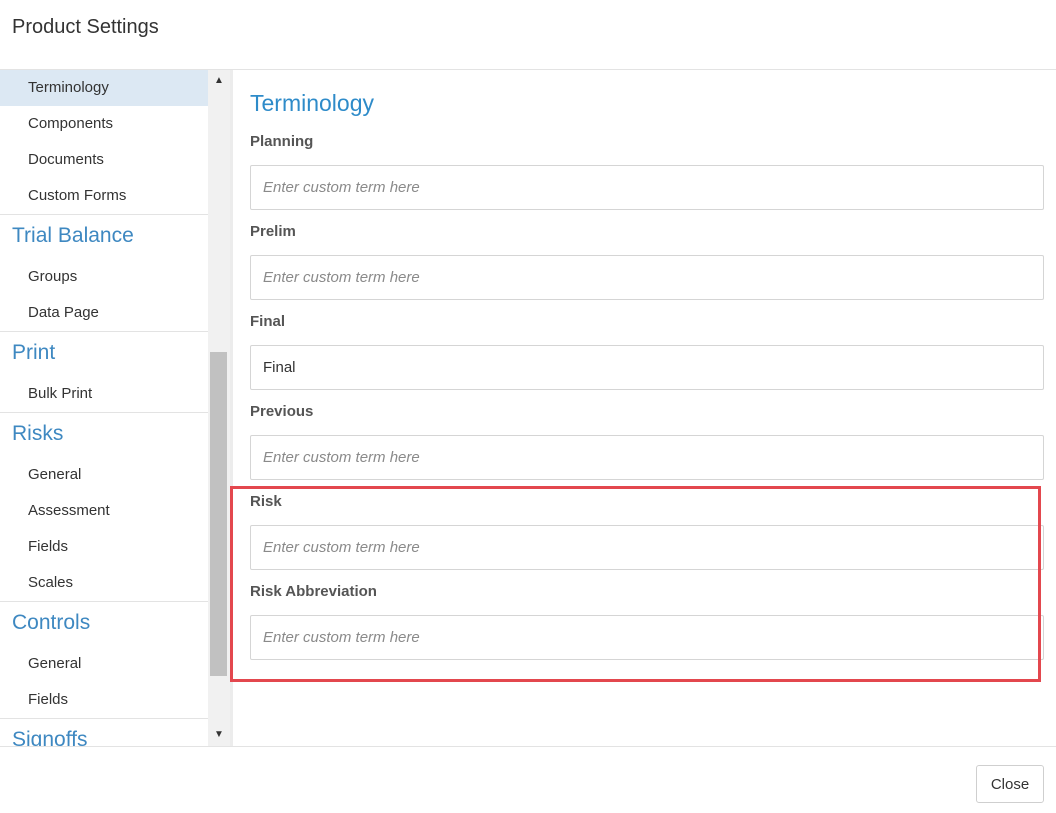 The image size is (1056, 813). I want to click on dialog-header: Product Settings, so click(528, 35).